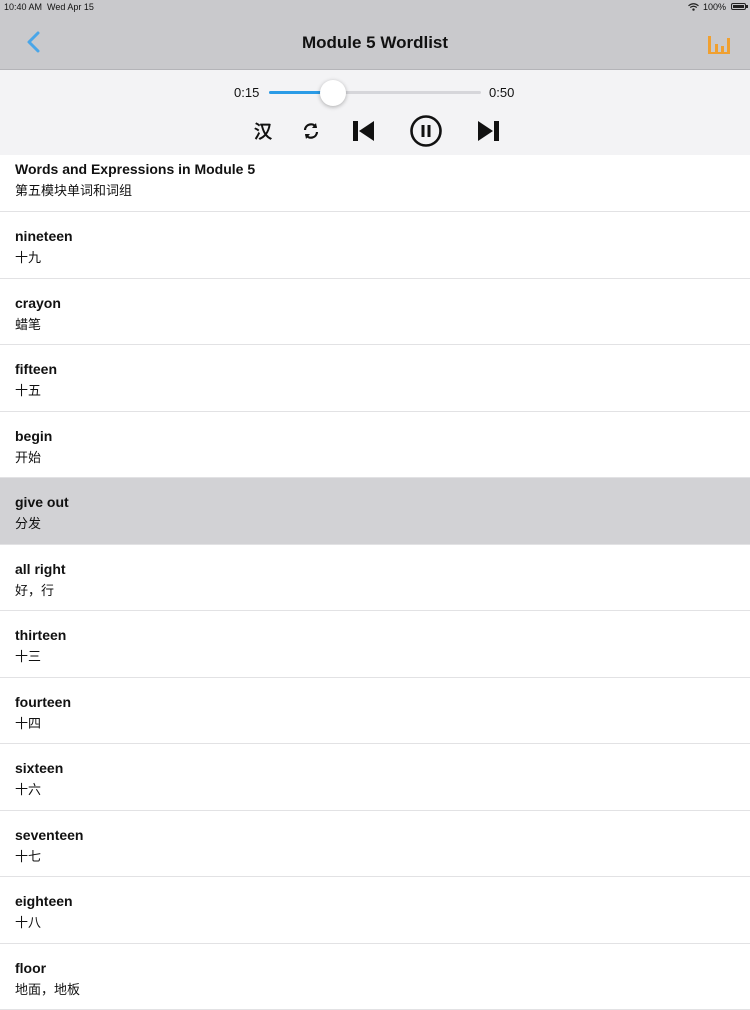 Image resolution: width=750 pixels, height=1010 pixels. I want to click on word-meaning: 分发, so click(28, 522).